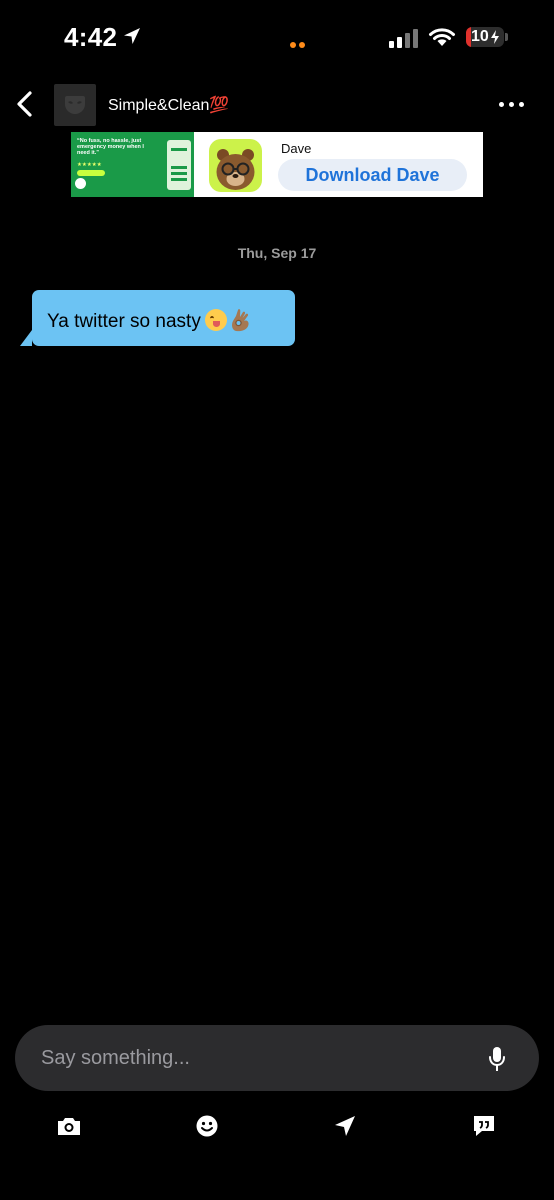  Describe the element at coordinates (277, 104) in the screenshot. I see `chat-header: Simple&Clean💯` at that location.